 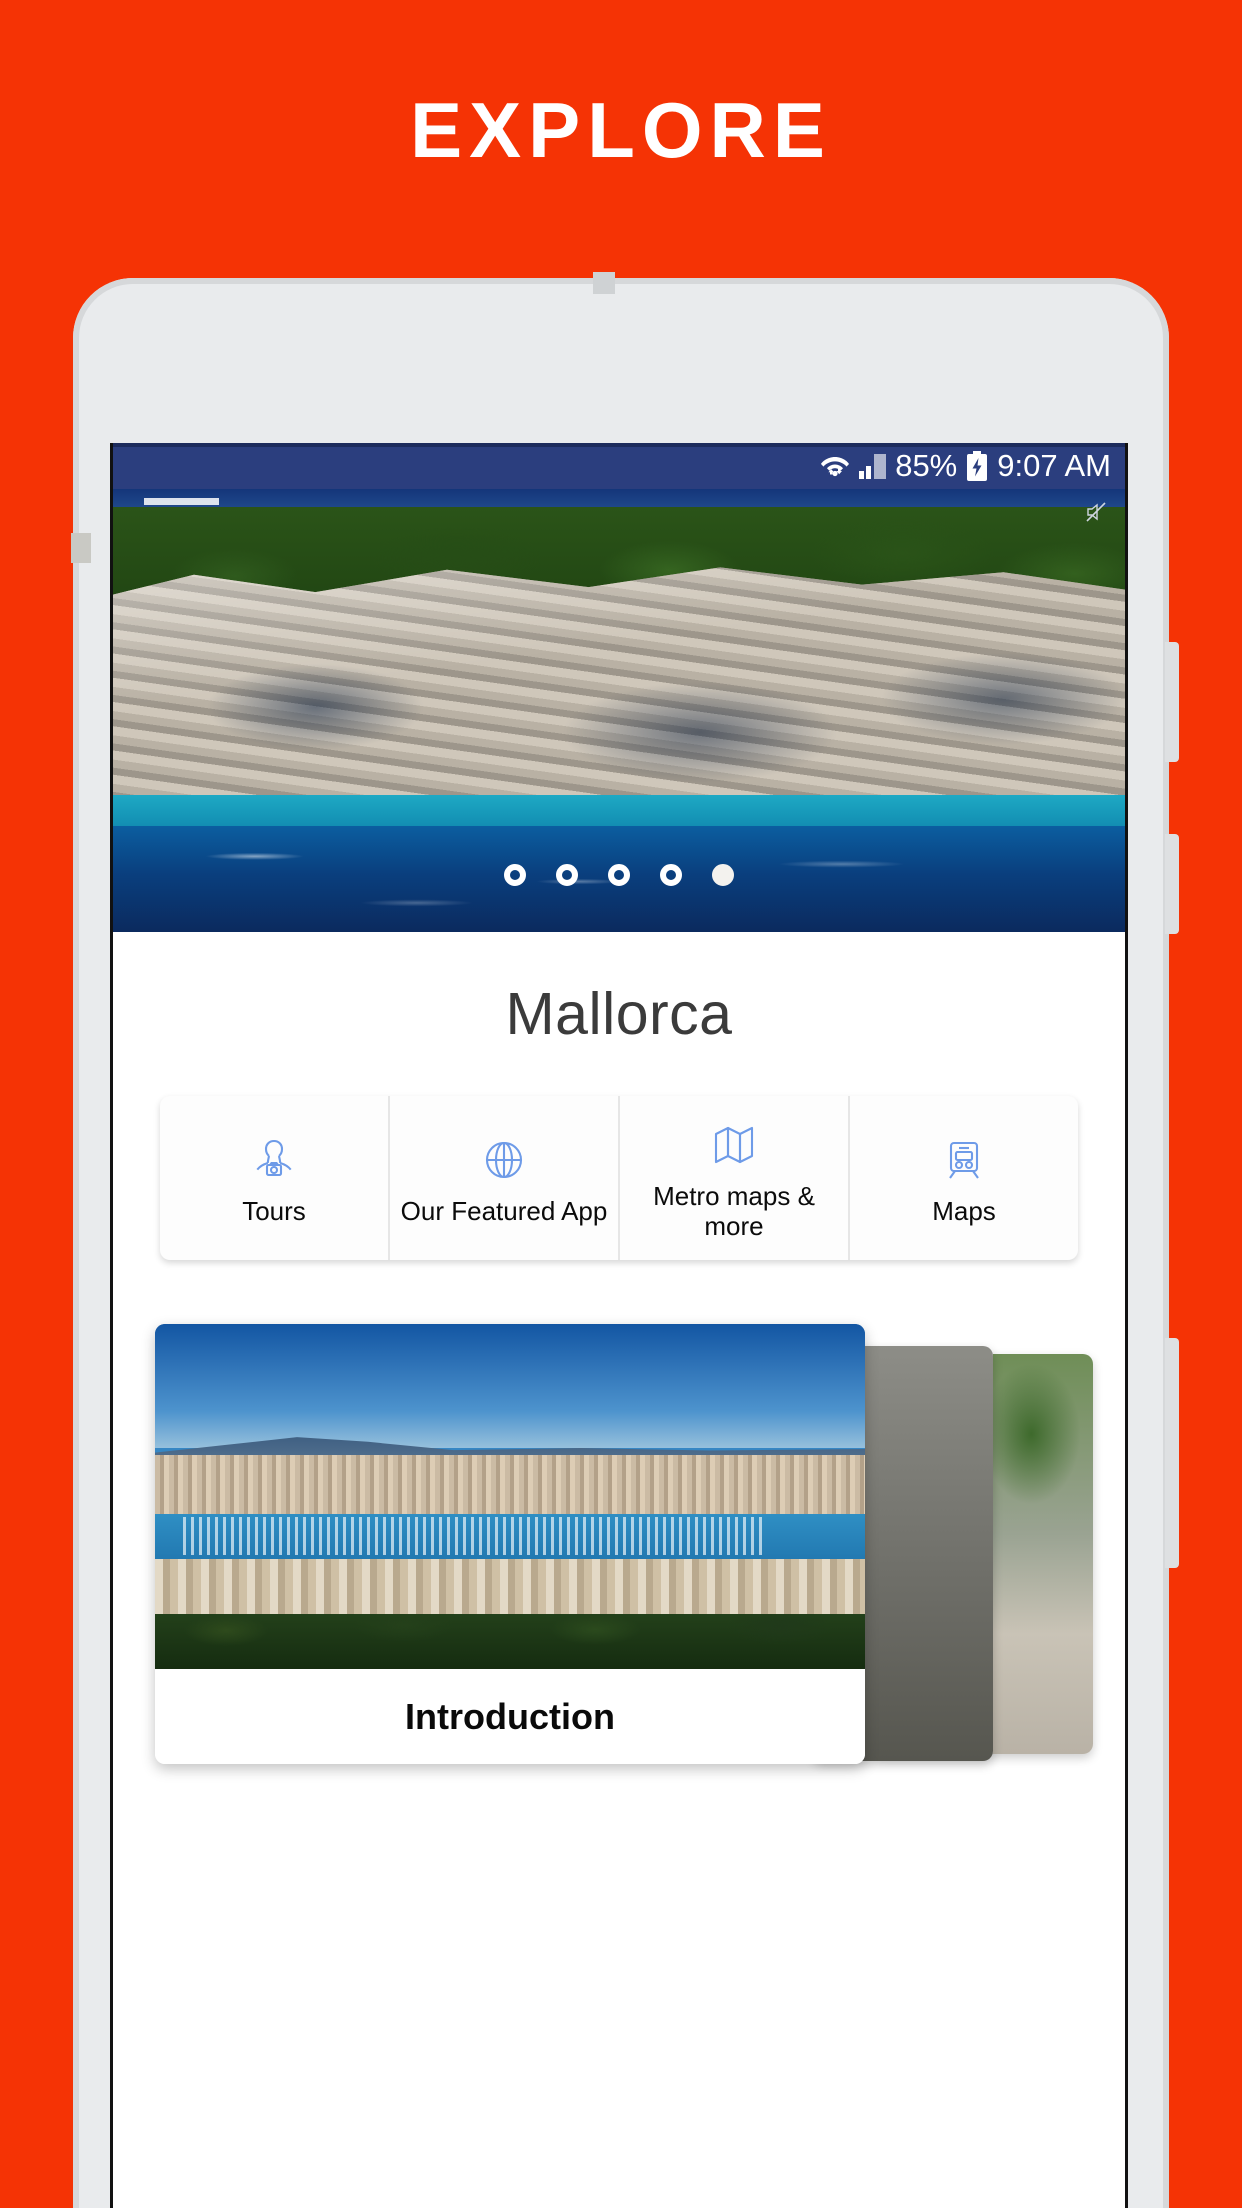 What do you see at coordinates (1172, 1453) in the screenshot?
I see `power-button` at bounding box center [1172, 1453].